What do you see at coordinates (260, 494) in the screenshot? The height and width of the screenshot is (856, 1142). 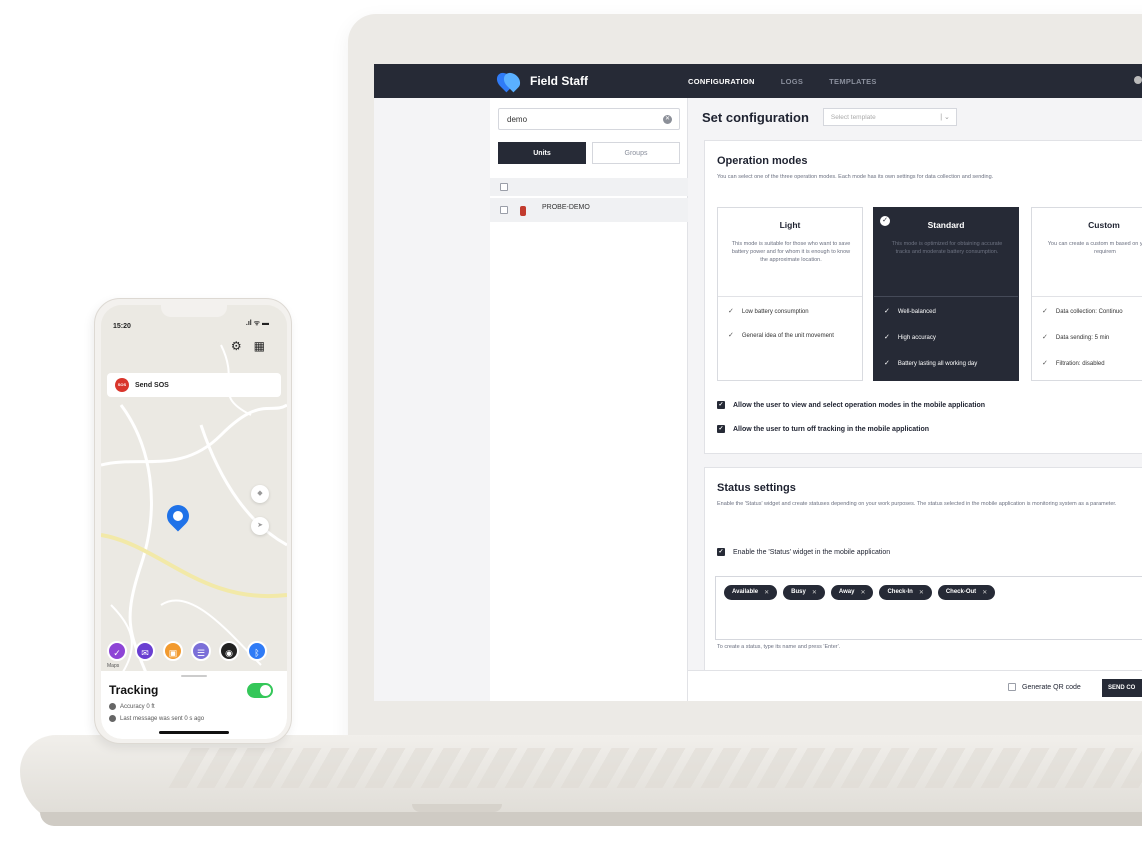 I see `layers-icon: ◆` at bounding box center [260, 494].